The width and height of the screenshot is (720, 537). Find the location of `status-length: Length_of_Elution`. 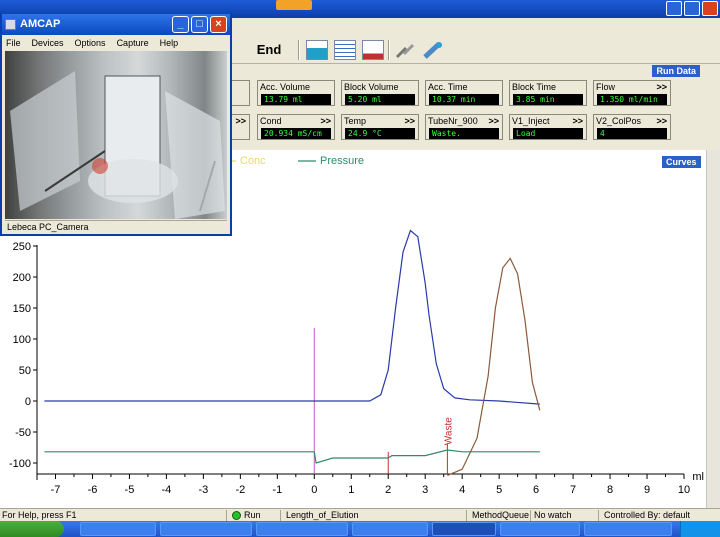

status-length: Length_of_Elution is located at coordinates (322, 515).